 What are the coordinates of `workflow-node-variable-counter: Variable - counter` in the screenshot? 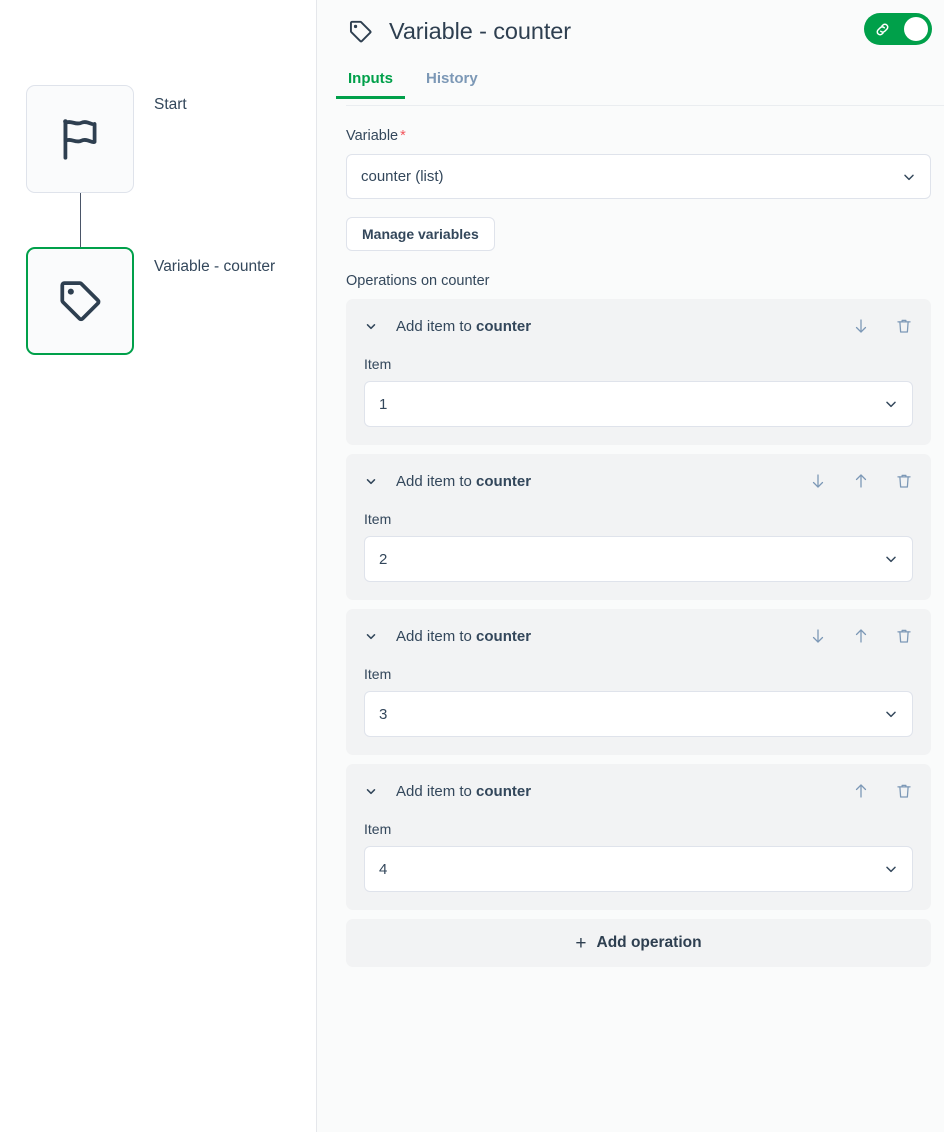 It's located at (150, 301).